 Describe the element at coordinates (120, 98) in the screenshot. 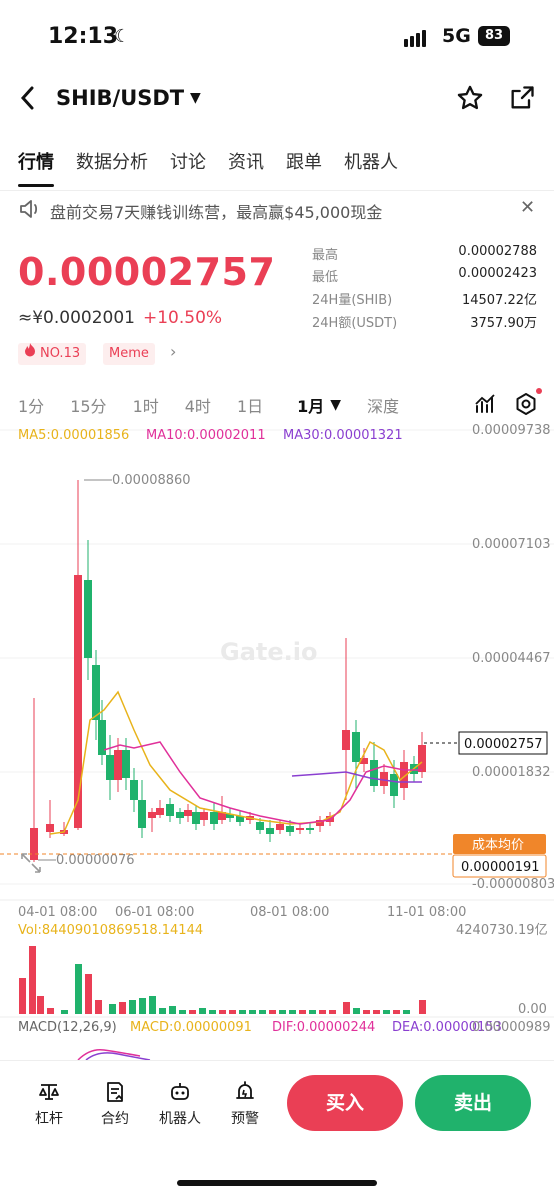

I see `pair-title: SHIB/USDT` at that location.